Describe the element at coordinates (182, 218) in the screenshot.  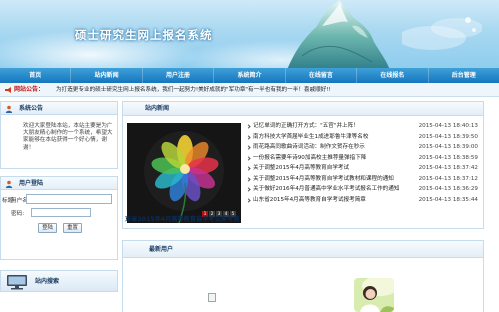
I see `slideshow-caption: 东省2015年4月高等教育自学考试报考简` at that location.